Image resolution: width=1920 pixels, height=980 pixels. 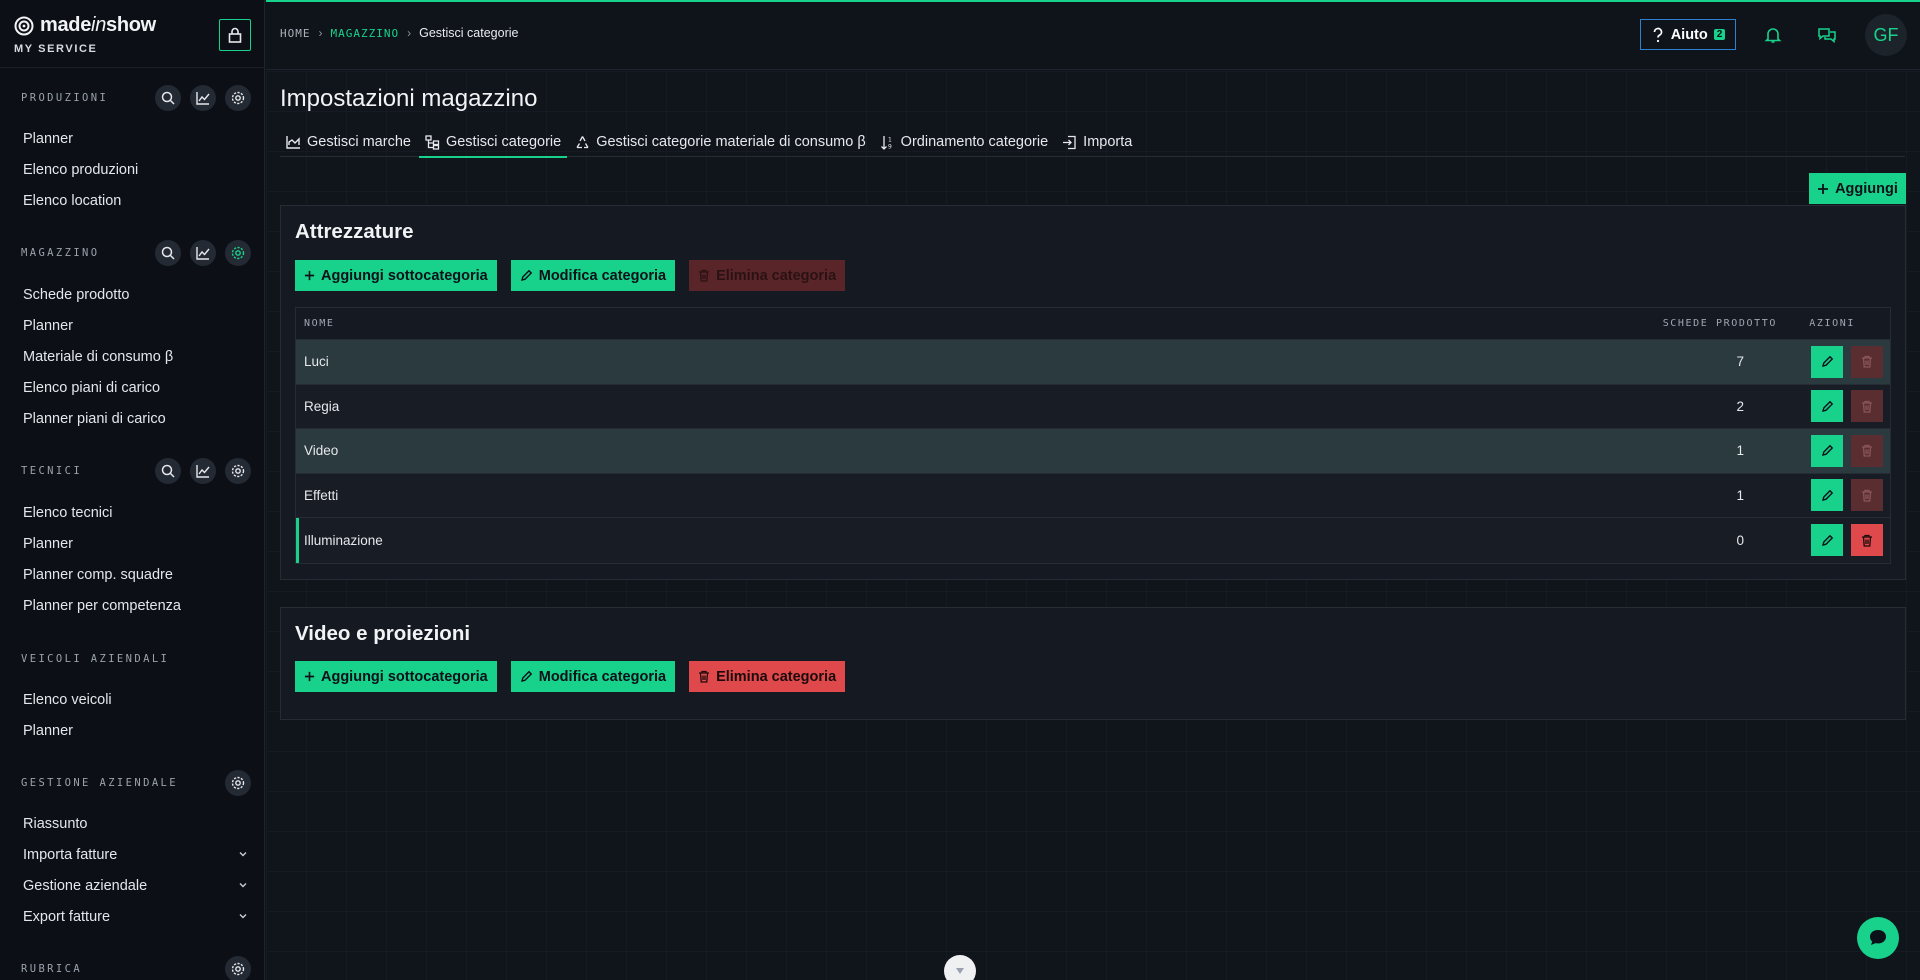 What do you see at coordinates (1069, 142) in the screenshot?
I see `import-icon` at bounding box center [1069, 142].